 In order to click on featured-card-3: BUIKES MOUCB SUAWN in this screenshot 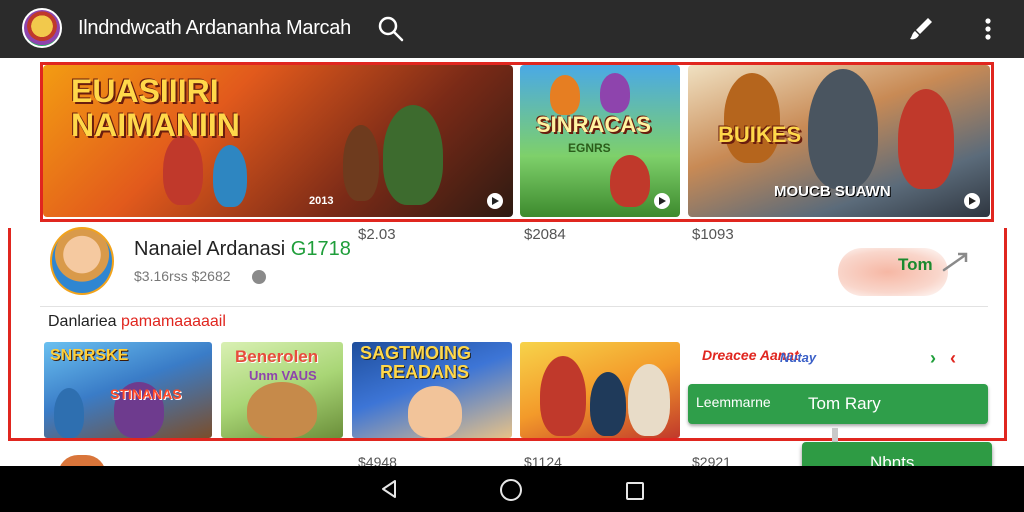, I will do `click(839, 141)`.